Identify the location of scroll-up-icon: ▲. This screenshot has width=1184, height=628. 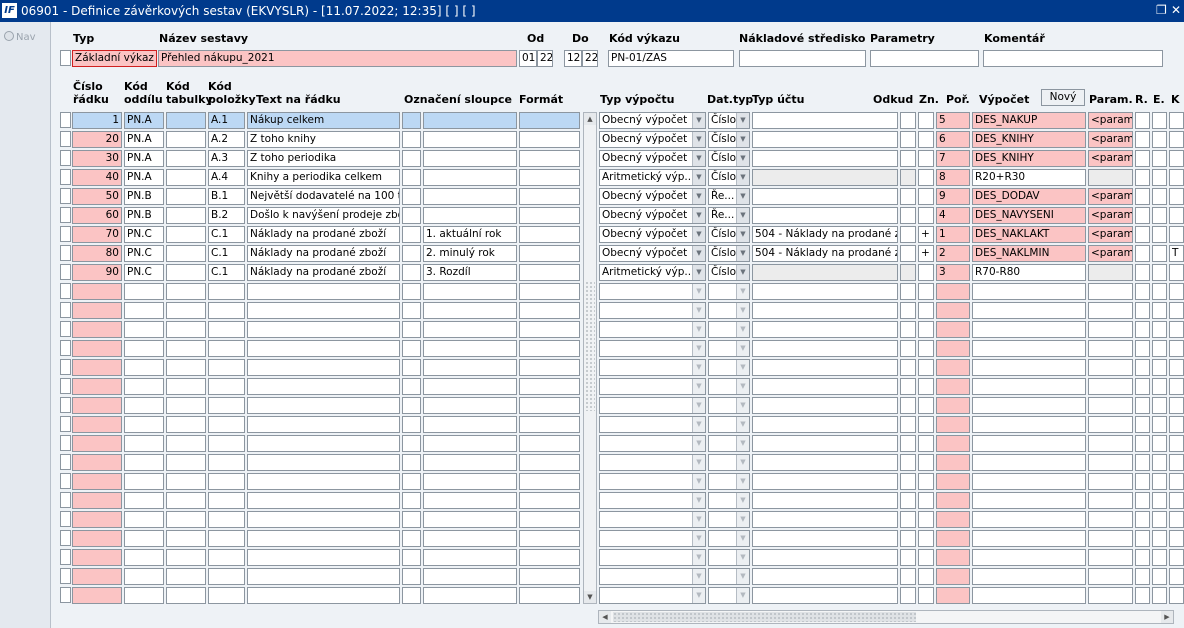
(590, 119).